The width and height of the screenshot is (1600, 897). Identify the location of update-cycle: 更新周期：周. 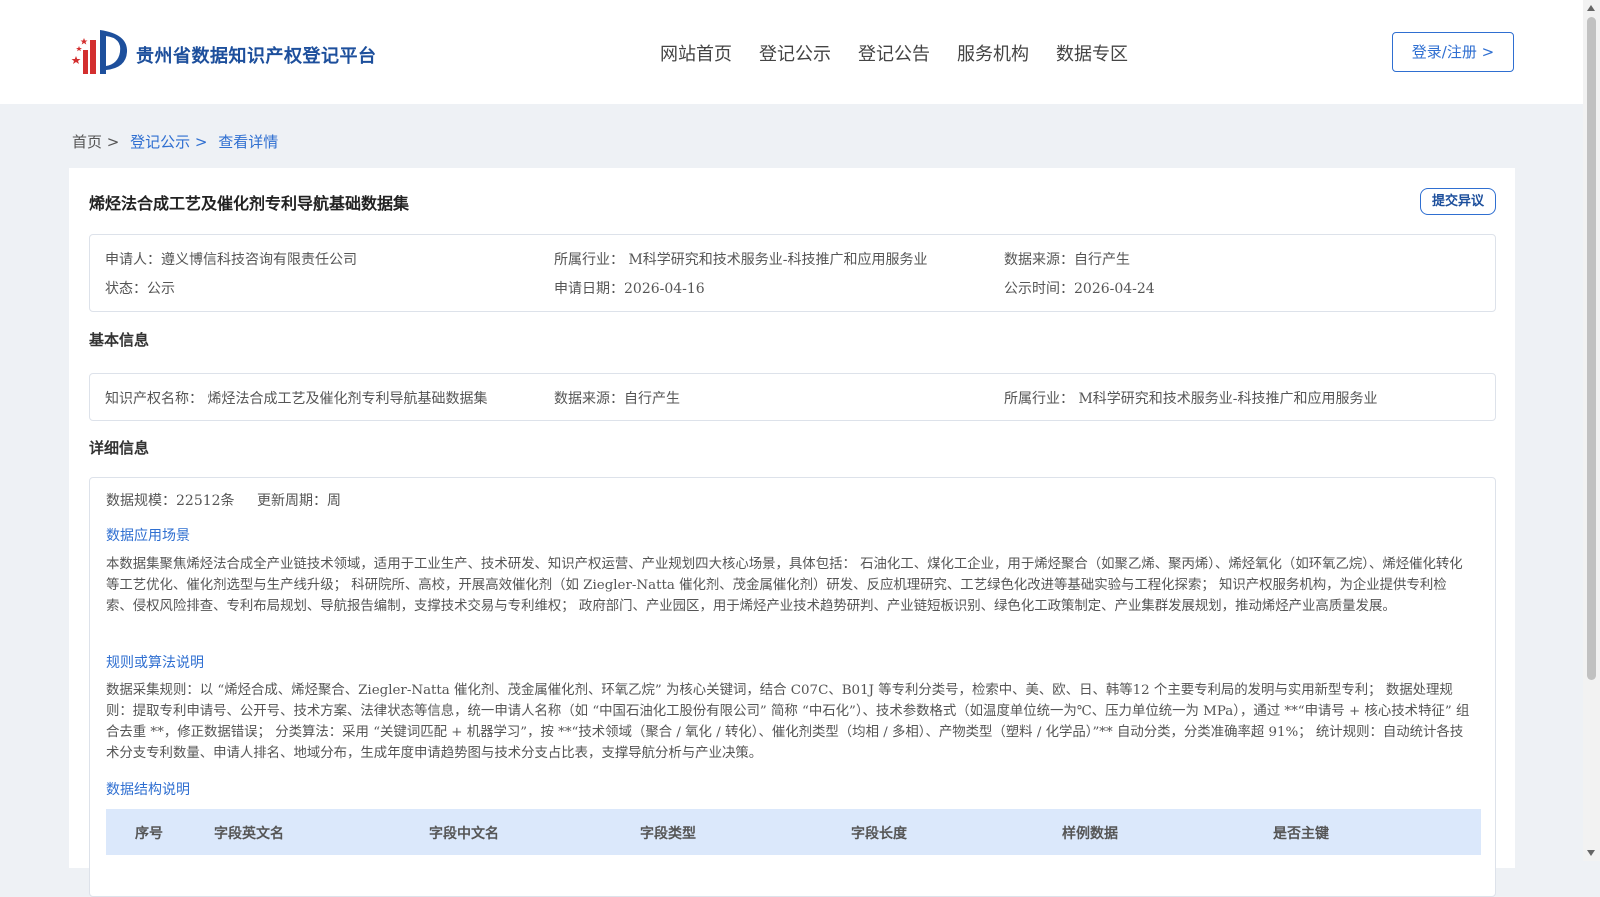
(299, 501).